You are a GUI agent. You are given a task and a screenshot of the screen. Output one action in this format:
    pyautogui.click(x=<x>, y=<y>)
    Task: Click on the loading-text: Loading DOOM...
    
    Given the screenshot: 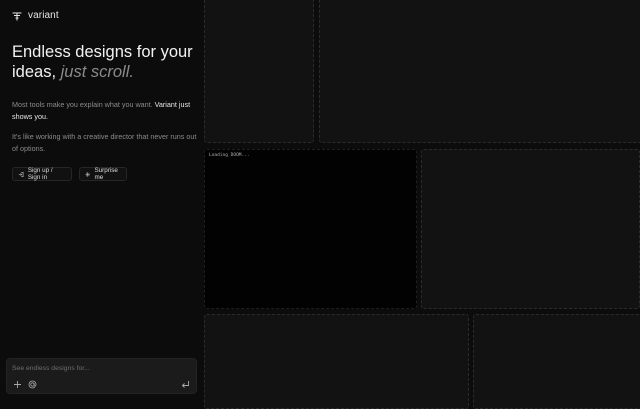 What is the action you would take?
    pyautogui.click(x=229, y=155)
    